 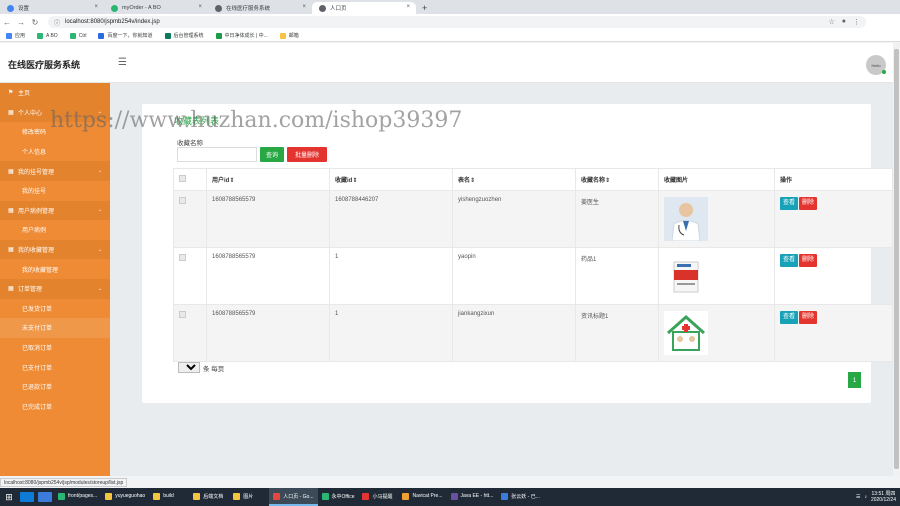 What do you see at coordinates (35, 22) in the screenshot?
I see `reload-icon: ↻` at bounding box center [35, 22].